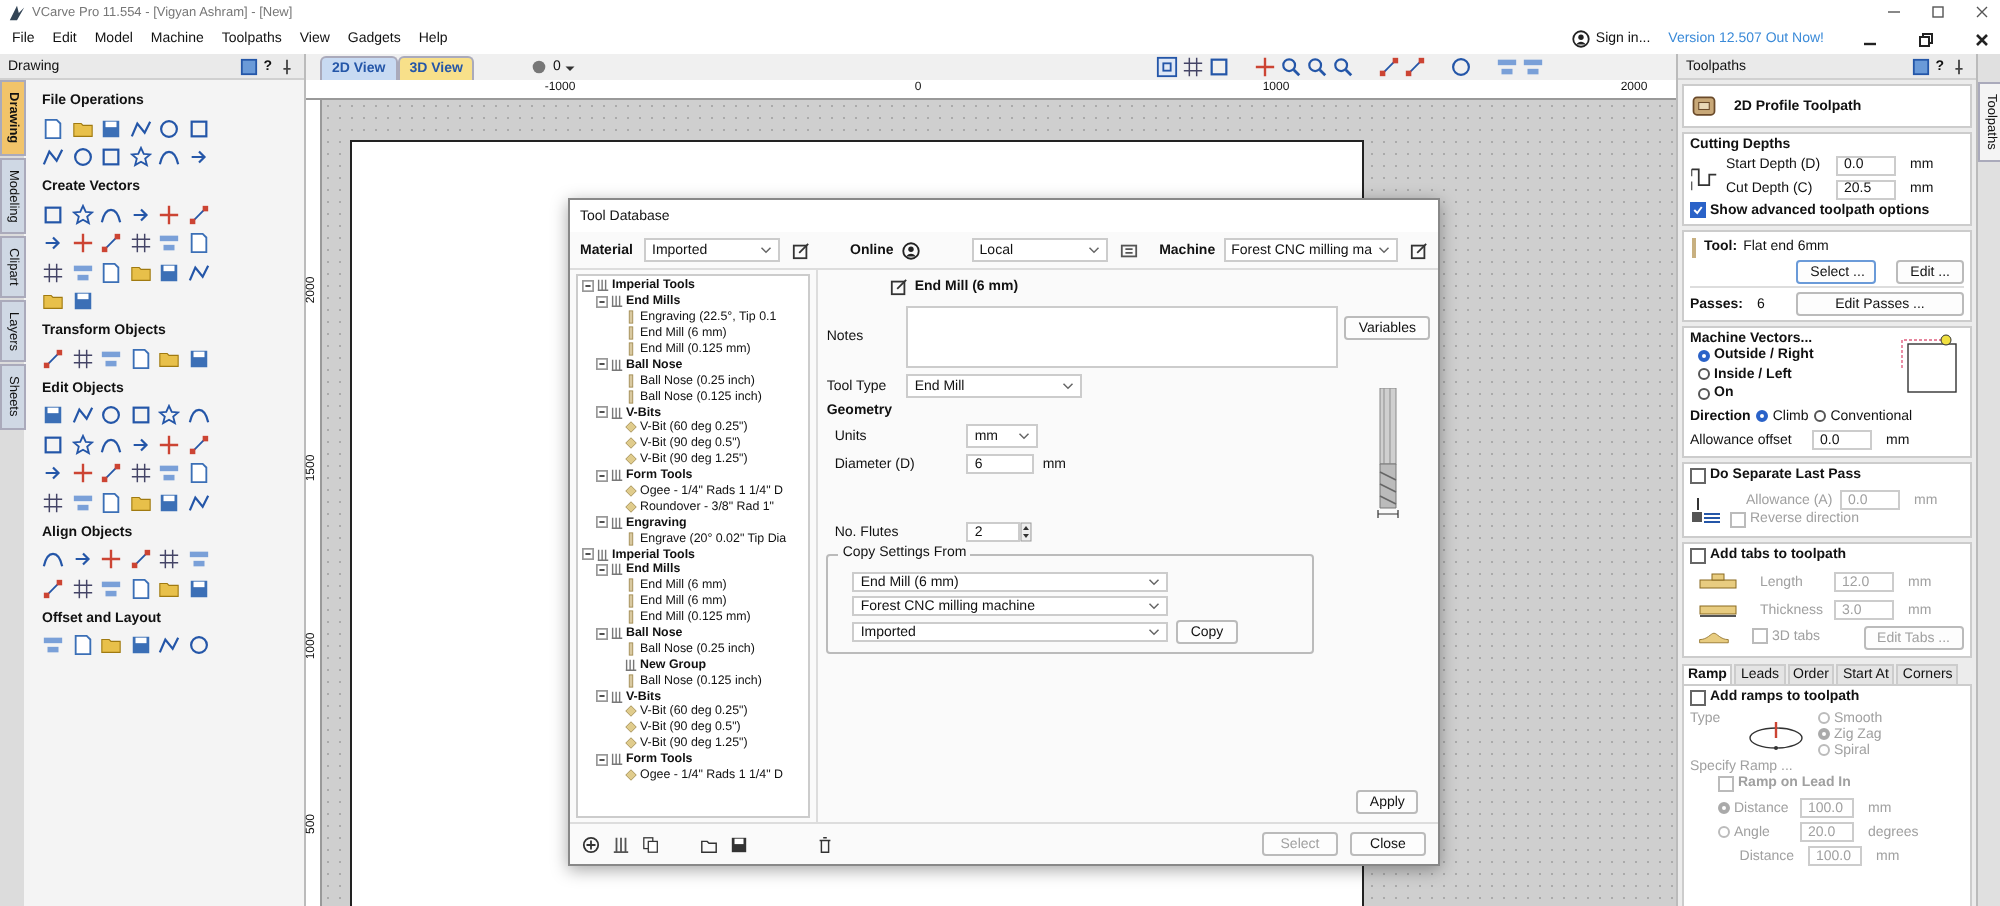 Image resolution: width=2000 pixels, height=906 pixels. What do you see at coordinates (1920, 66) in the screenshot?
I see `dock-icon` at bounding box center [1920, 66].